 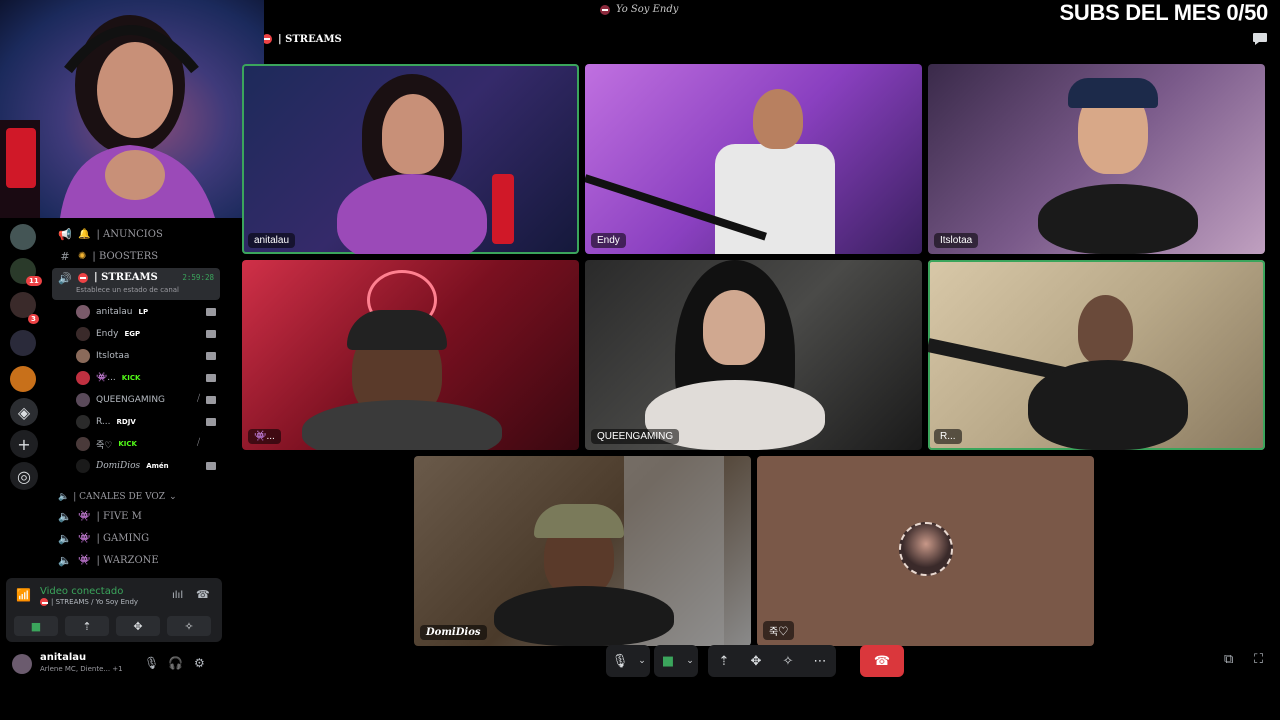 I want to click on channel-boosters: # ✺ | BOOSTERS, so click(x=136, y=256).